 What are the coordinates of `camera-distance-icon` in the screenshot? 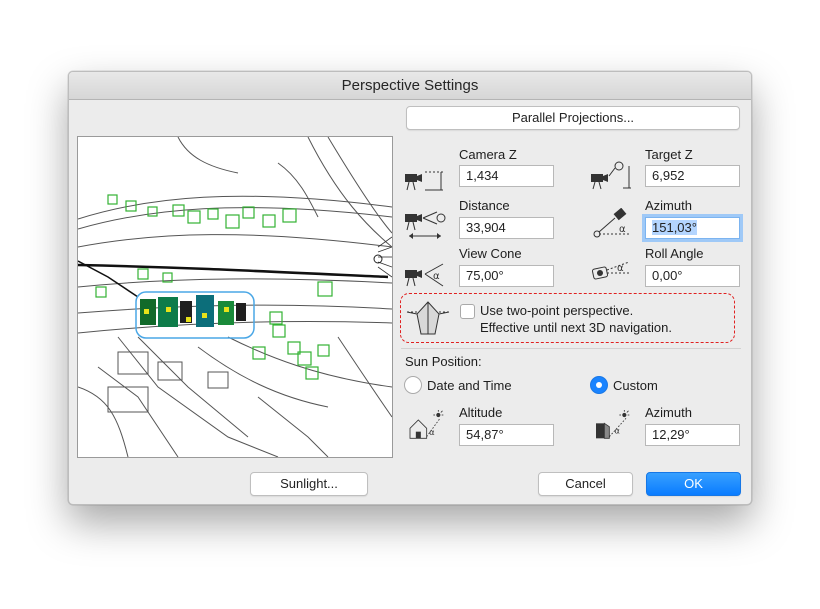 It's located at (425, 225).